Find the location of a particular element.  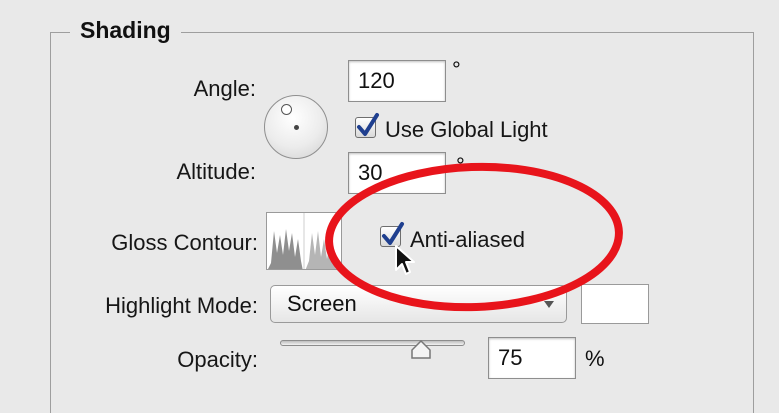

annotation-ring is located at coordinates (474, 237).